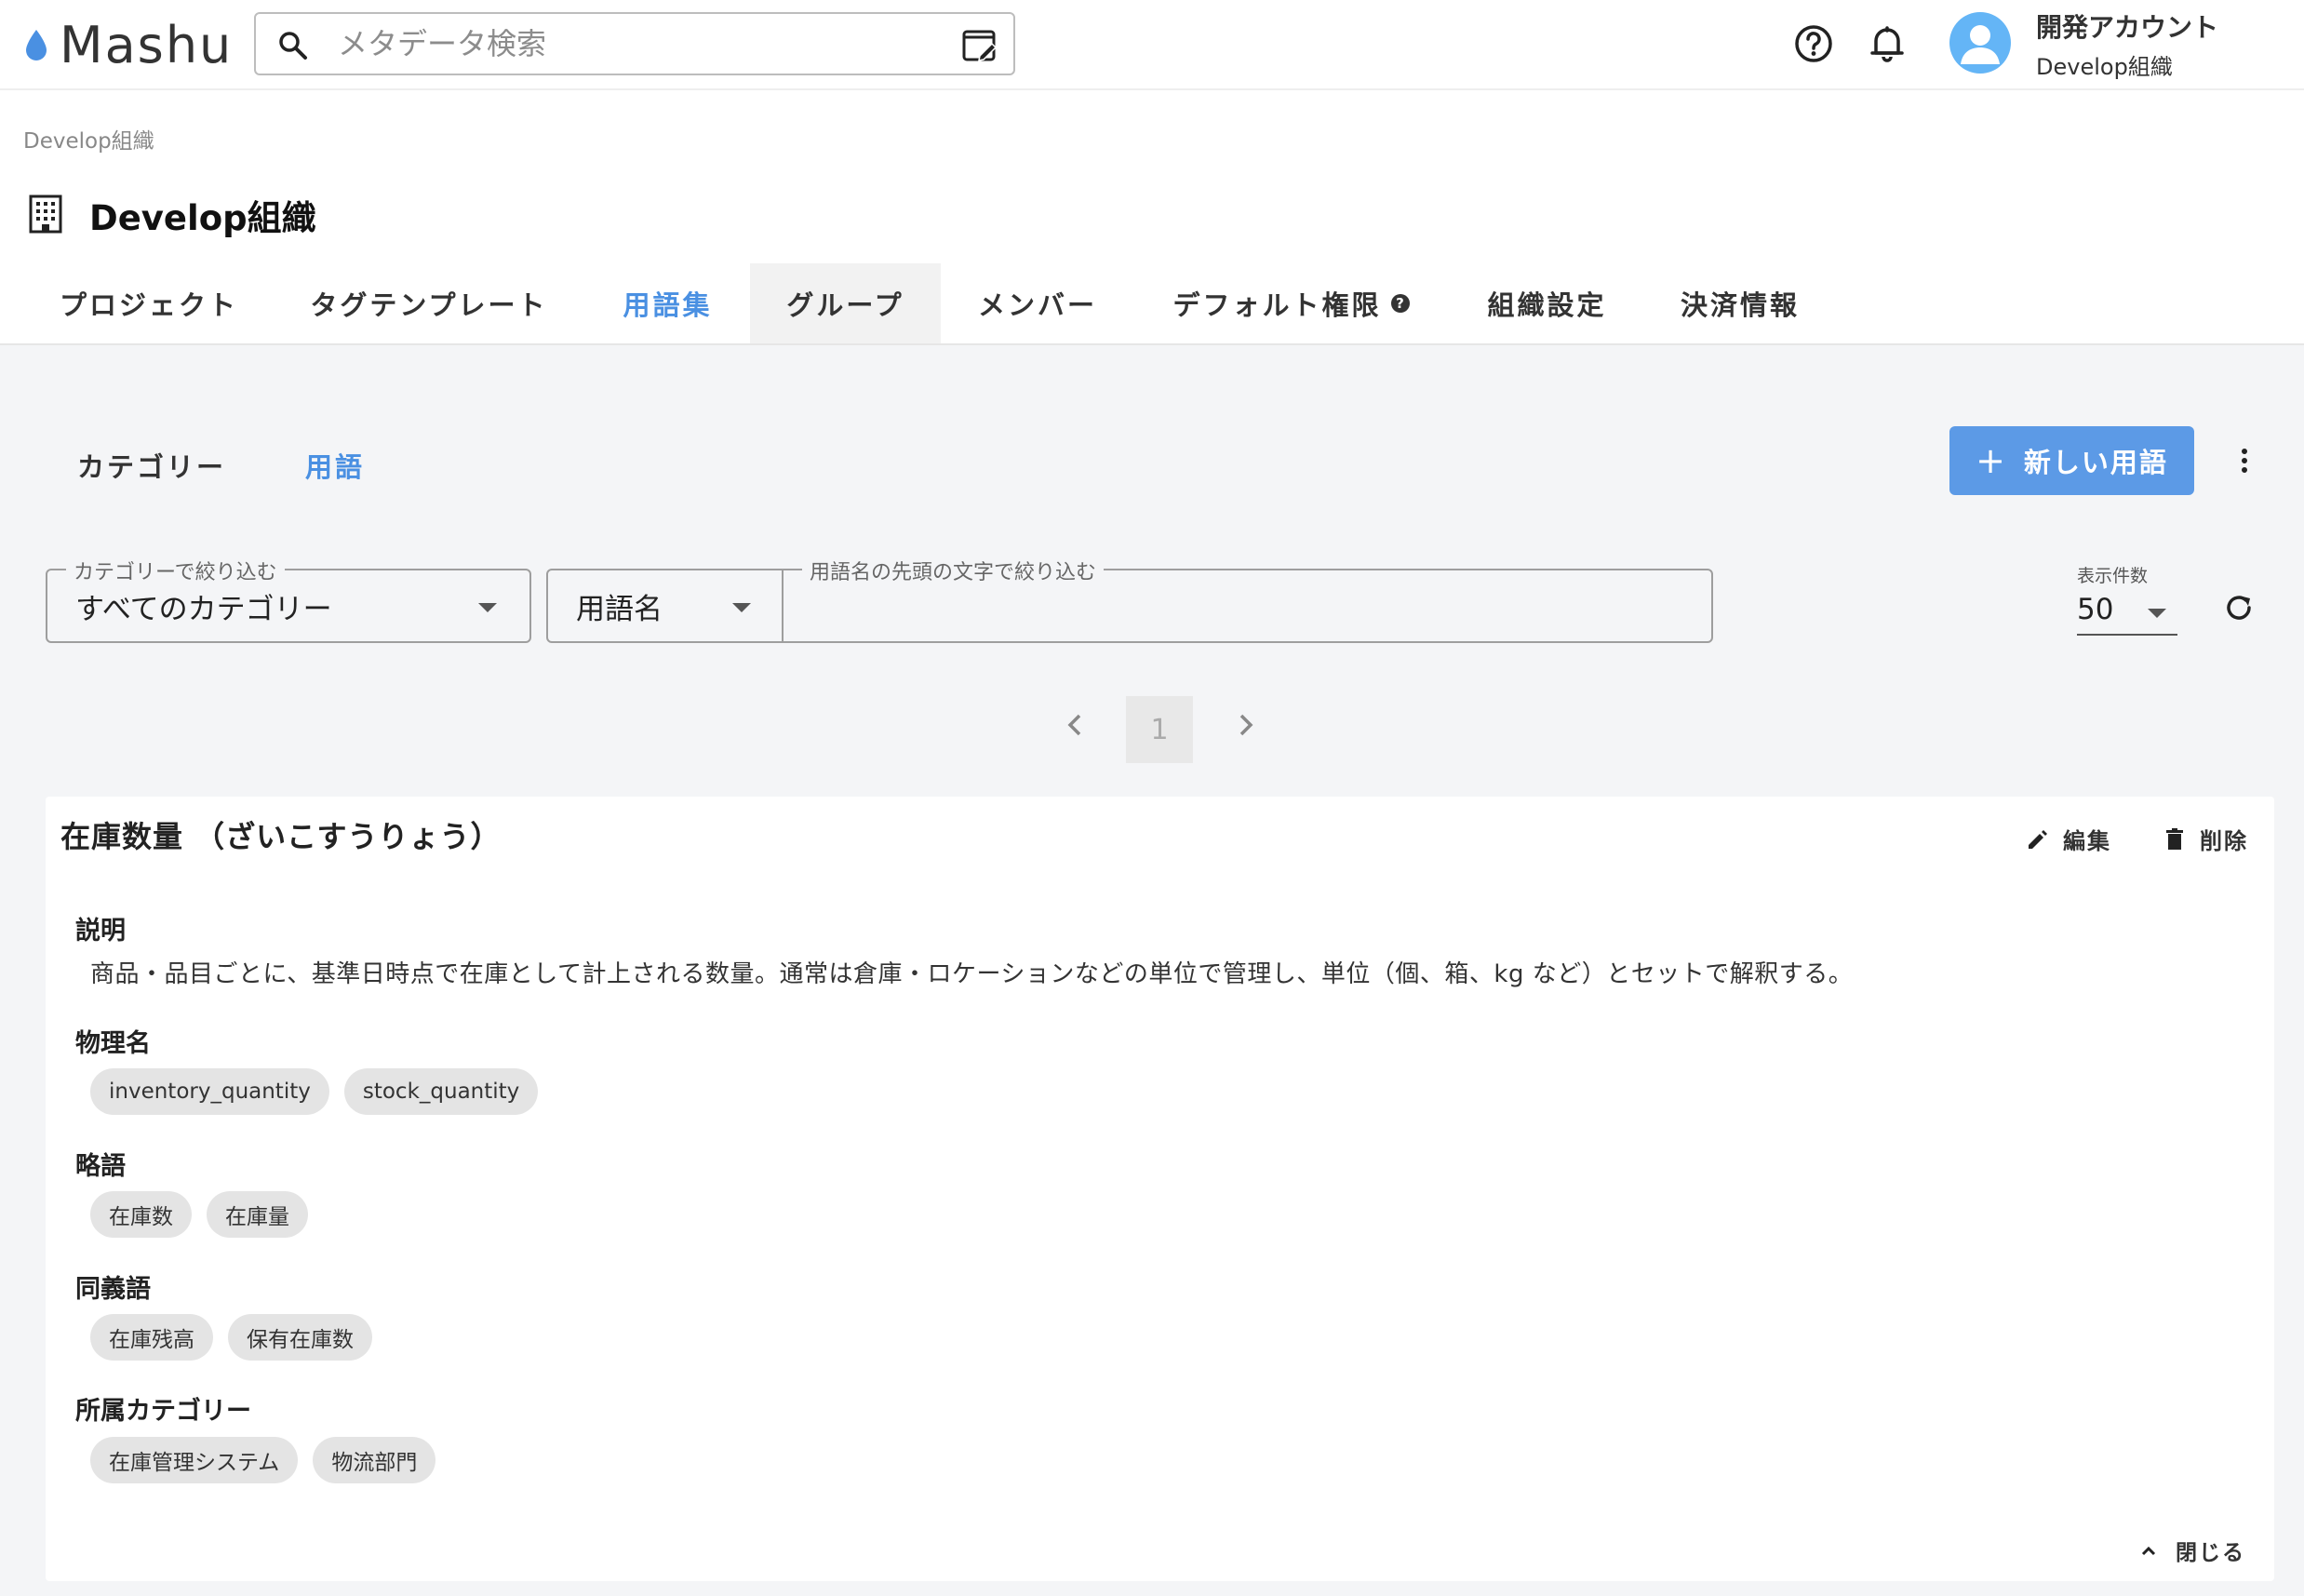 The height and width of the screenshot is (1596, 2304). What do you see at coordinates (281, 836) in the screenshot?
I see `term-title: 在庫数量 （ざいこすうりょう）` at bounding box center [281, 836].